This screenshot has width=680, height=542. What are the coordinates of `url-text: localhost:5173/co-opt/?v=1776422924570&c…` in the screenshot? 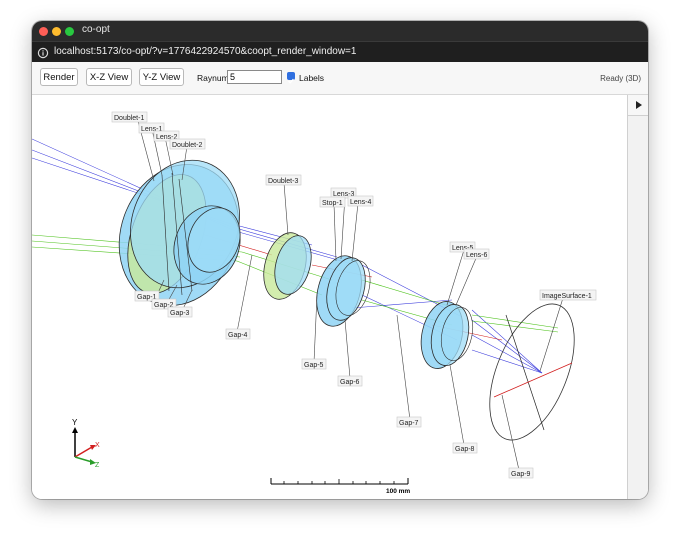 It's located at (205, 51).